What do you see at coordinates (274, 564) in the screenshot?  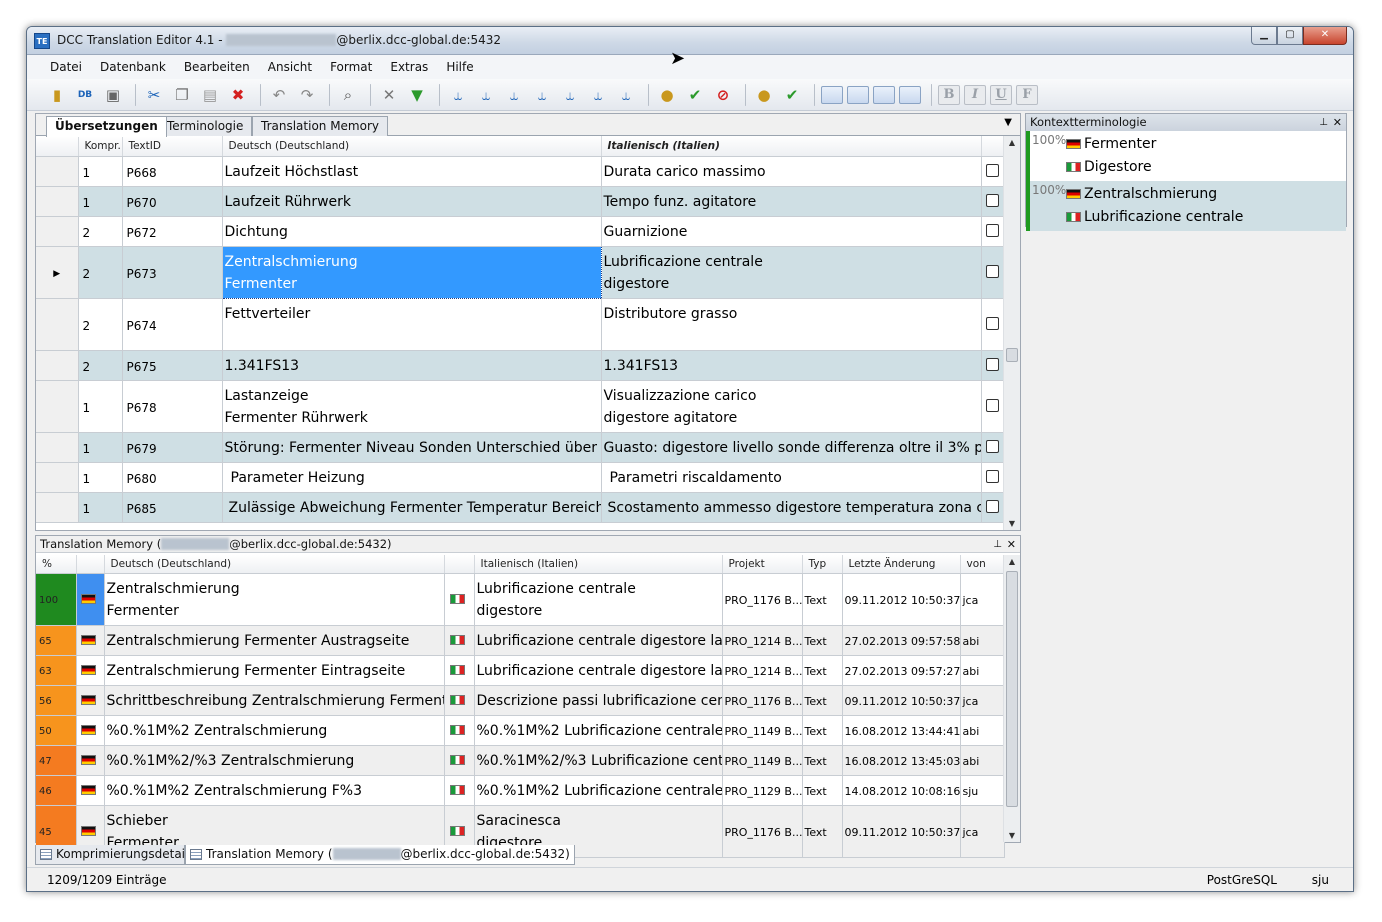 I see `col-tm-deutsch: Deutsch (Deutschland)` at bounding box center [274, 564].